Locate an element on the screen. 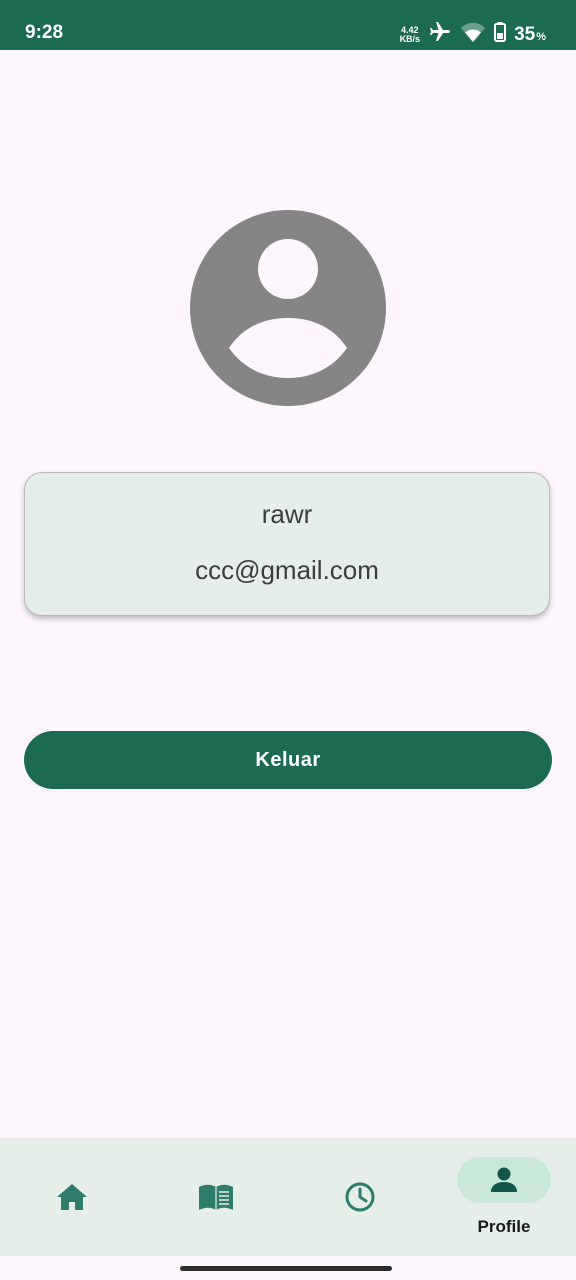 Image resolution: width=576 pixels, height=1280 pixels. wifi-icon is located at coordinates (473, 34).